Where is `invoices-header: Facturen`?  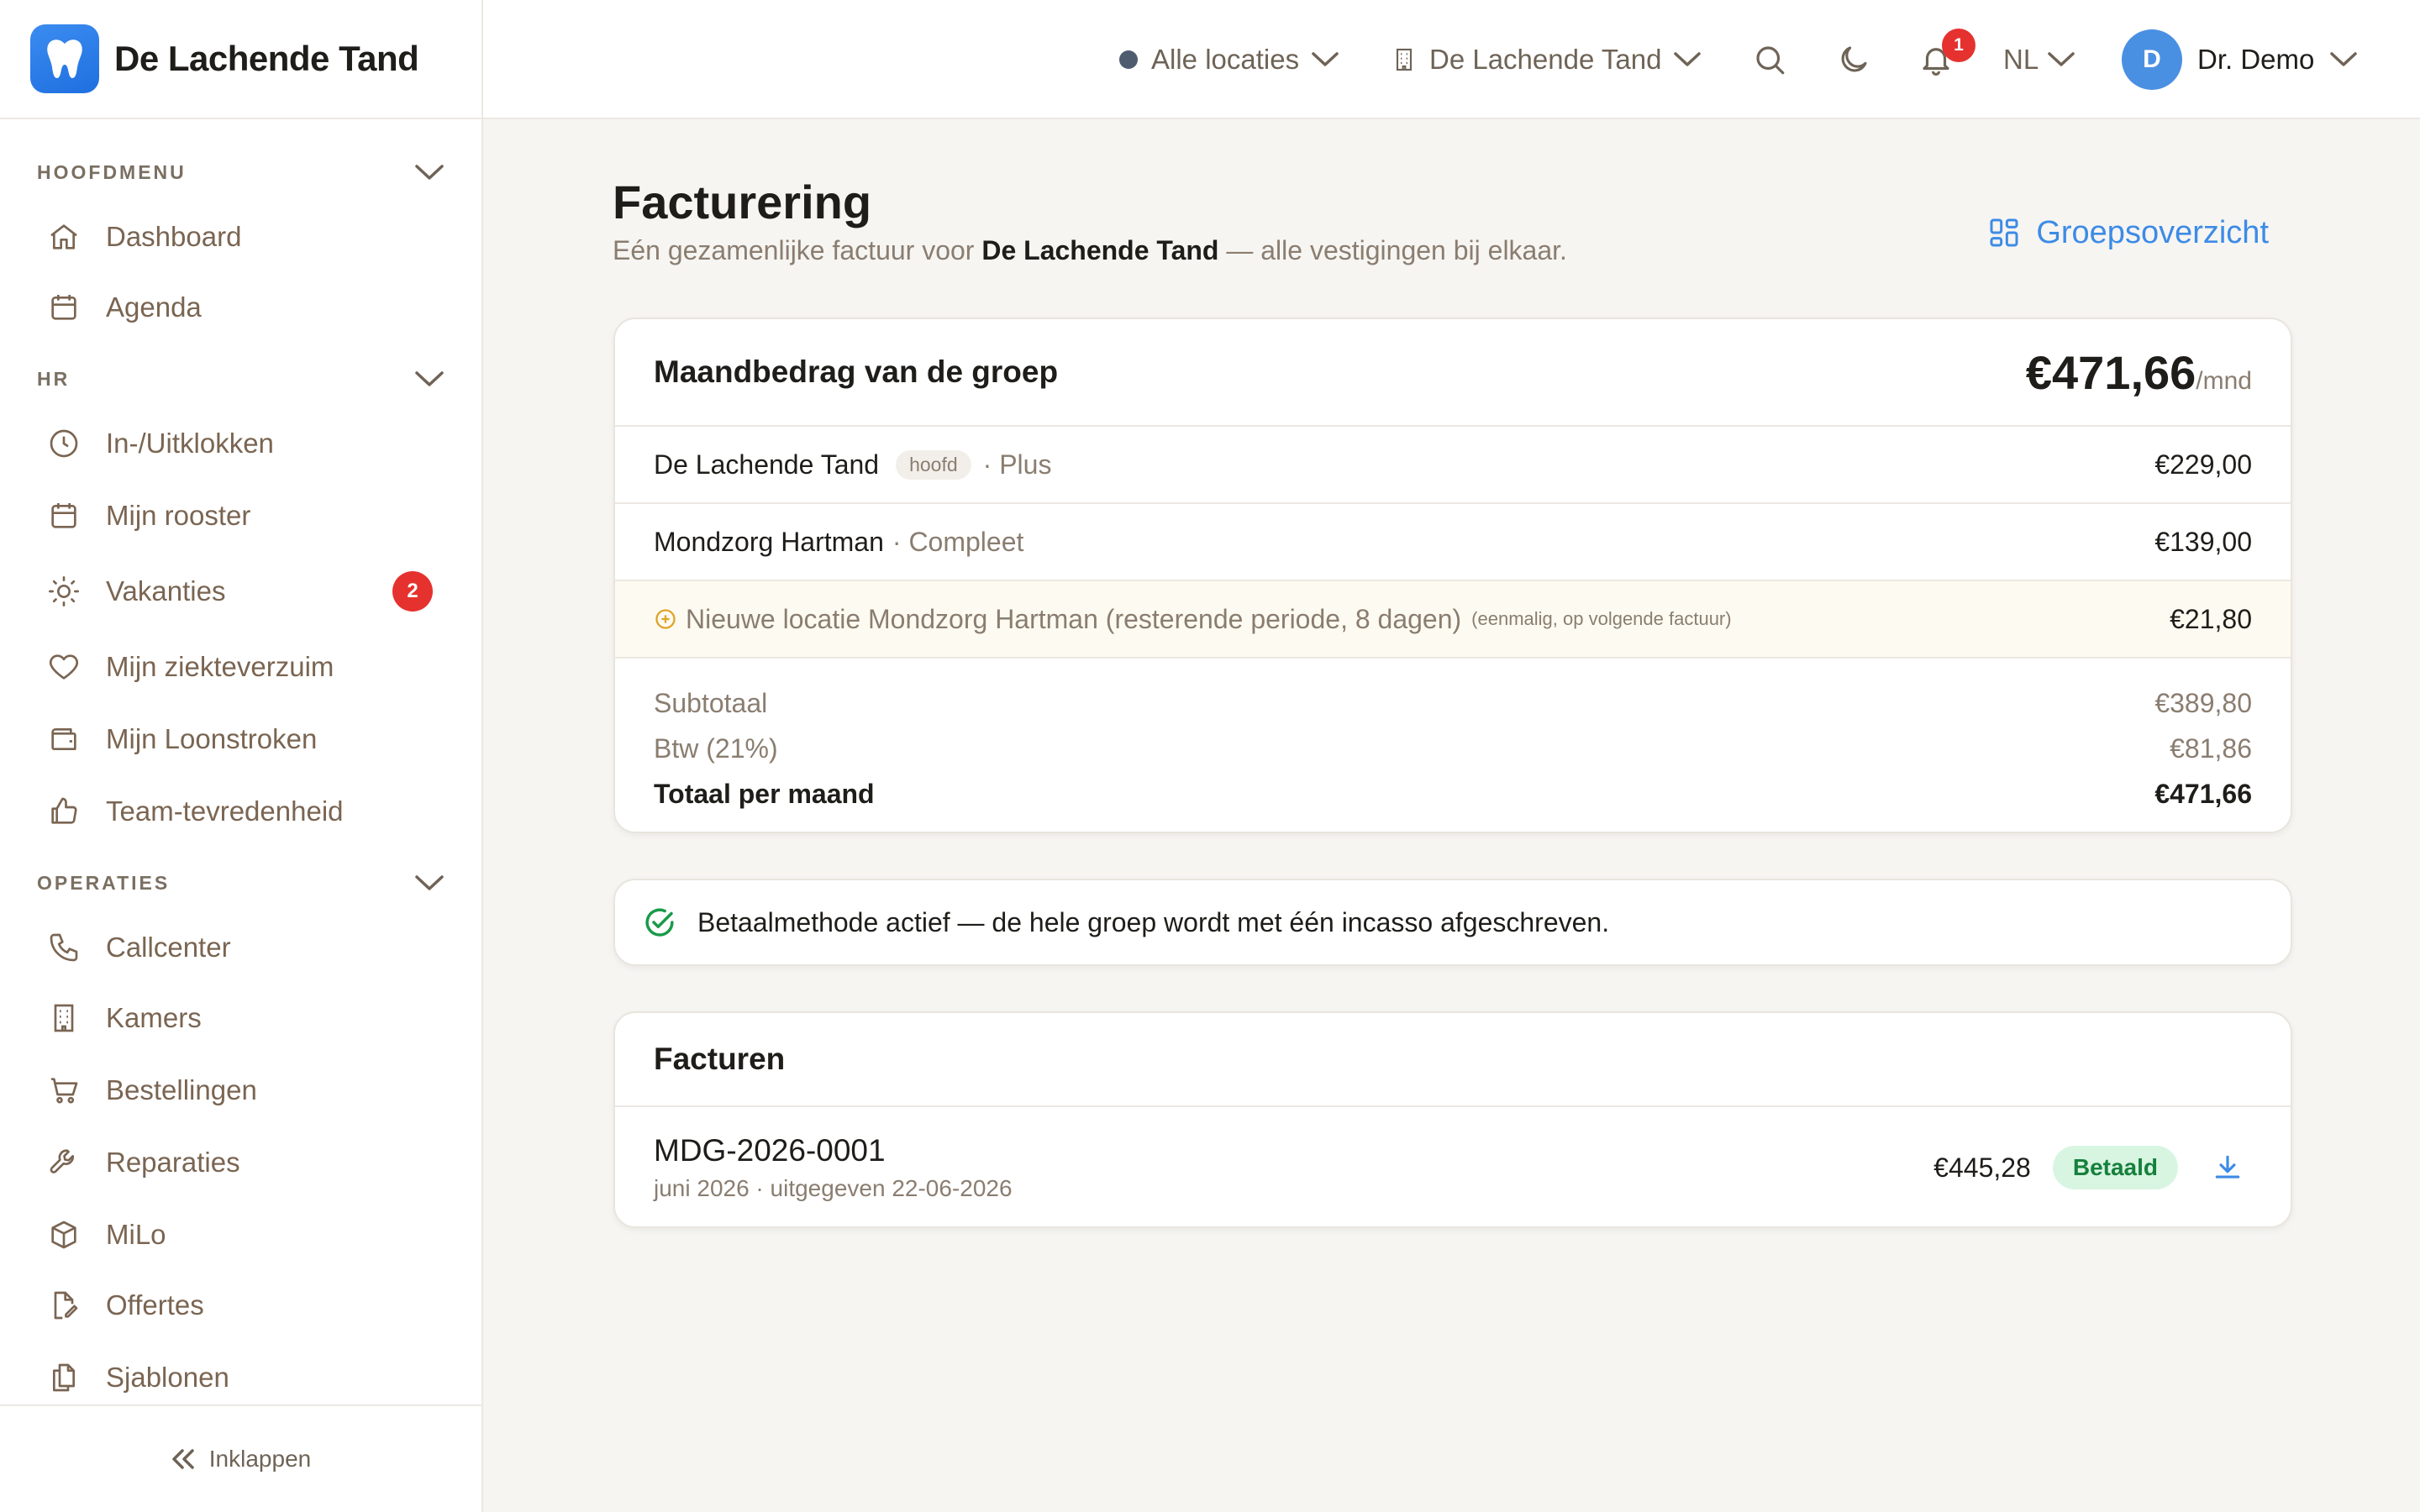
invoices-header: Facturen is located at coordinates (1453, 1059).